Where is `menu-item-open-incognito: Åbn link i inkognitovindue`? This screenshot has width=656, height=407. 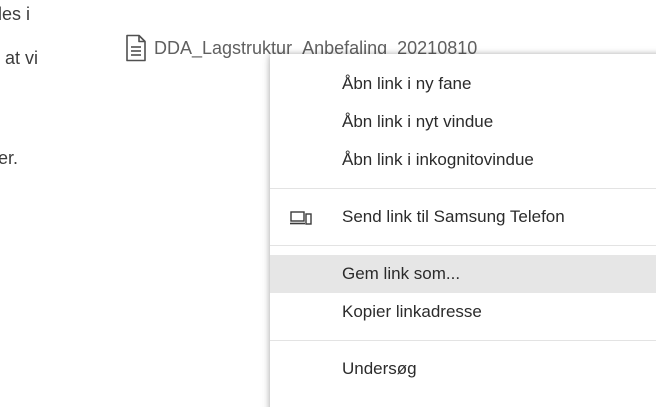 menu-item-open-incognito: Åbn link i inkognitovindue is located at coordinates (463, 160).